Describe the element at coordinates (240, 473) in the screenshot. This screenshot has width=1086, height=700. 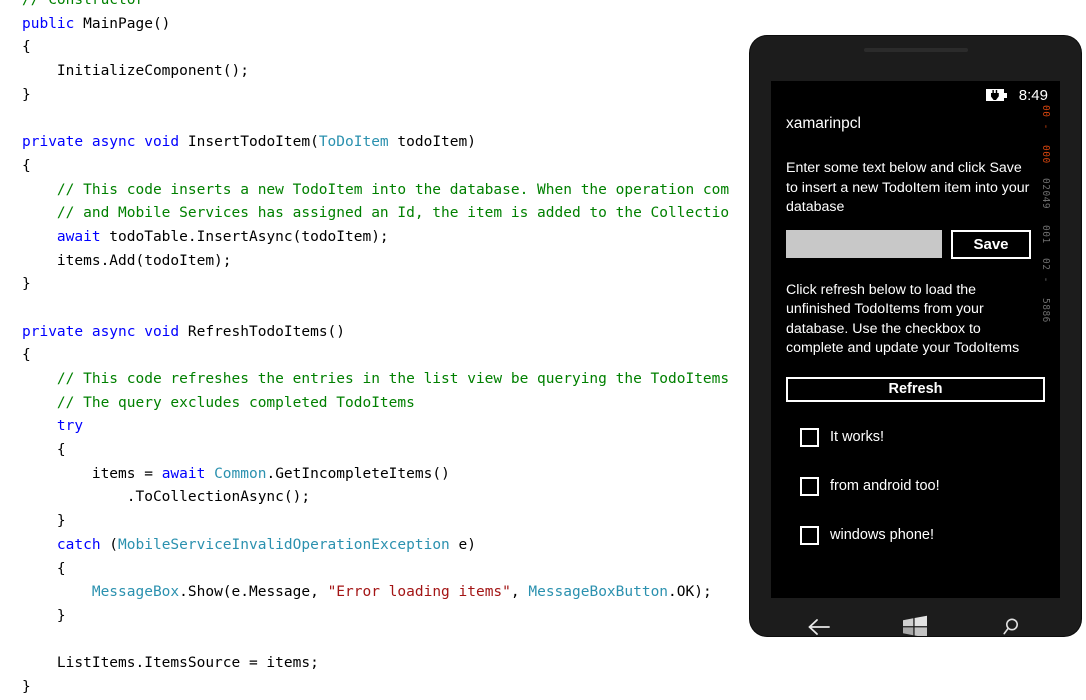
I see `code-token: Common` at that location.